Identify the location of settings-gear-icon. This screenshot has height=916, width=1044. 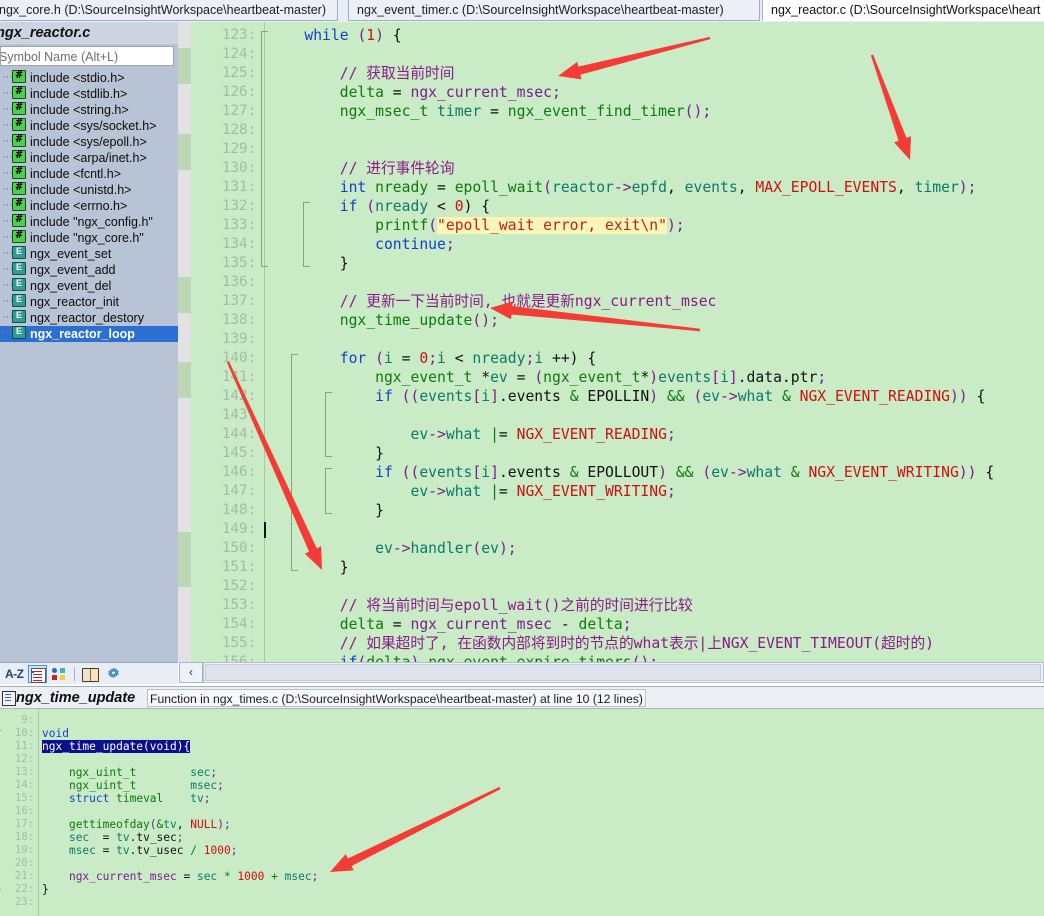
(113, 674).